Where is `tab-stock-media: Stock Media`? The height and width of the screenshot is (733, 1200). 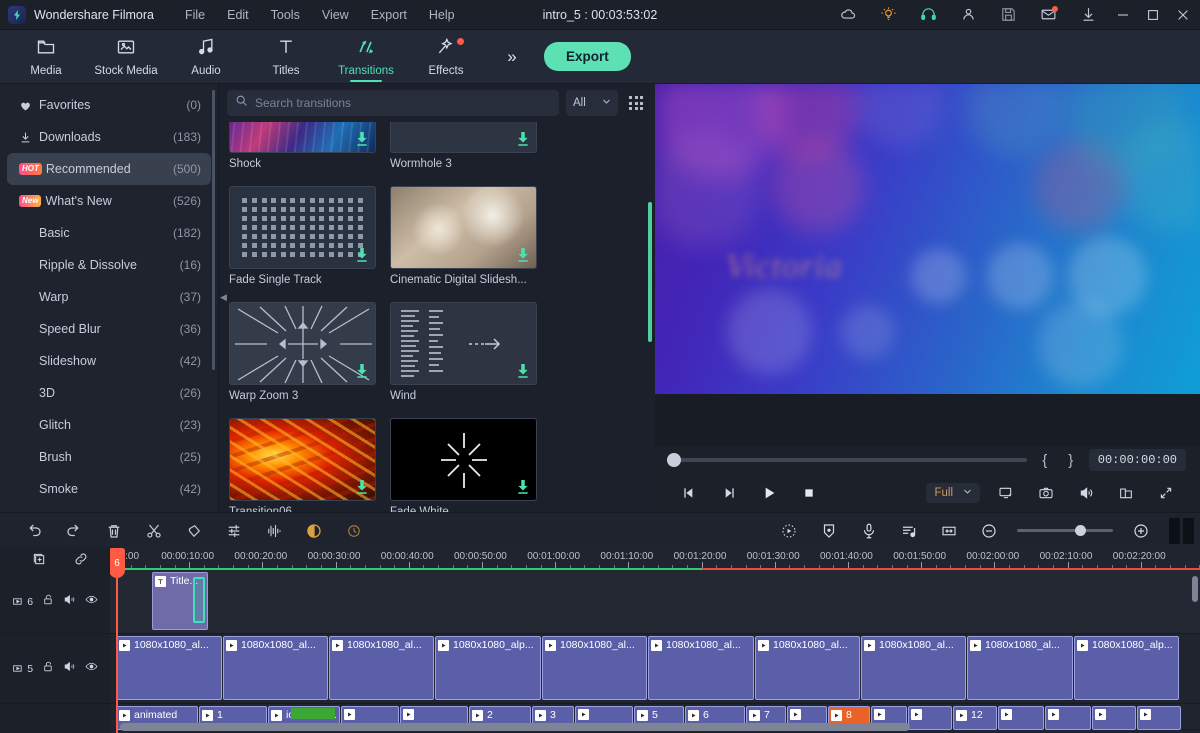 tab-stock-media: Stock Media is located at coordinates (126, 57).